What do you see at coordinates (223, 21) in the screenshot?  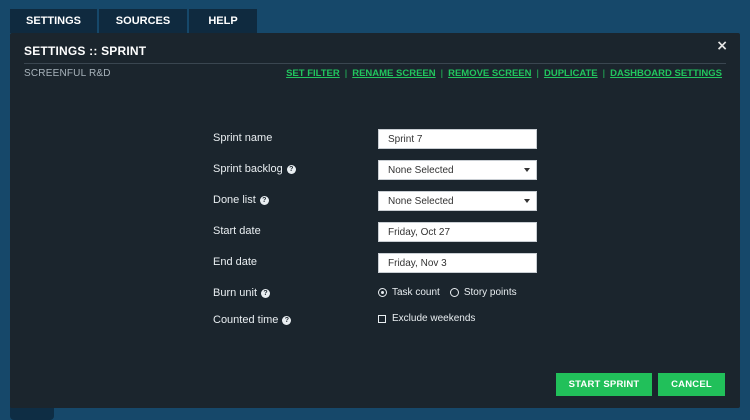 I see `tab-help: HELP` at bounding box center [223, 21].